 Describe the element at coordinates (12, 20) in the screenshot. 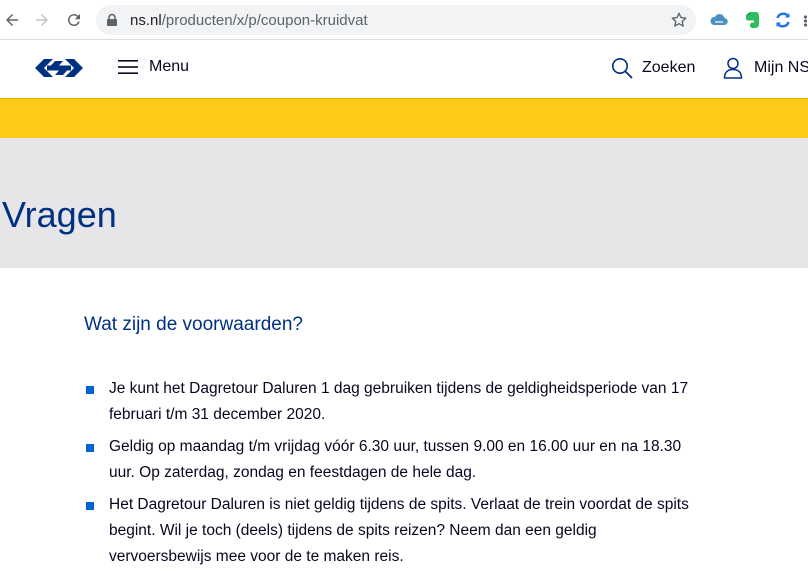

I see `back-icon` at that location.